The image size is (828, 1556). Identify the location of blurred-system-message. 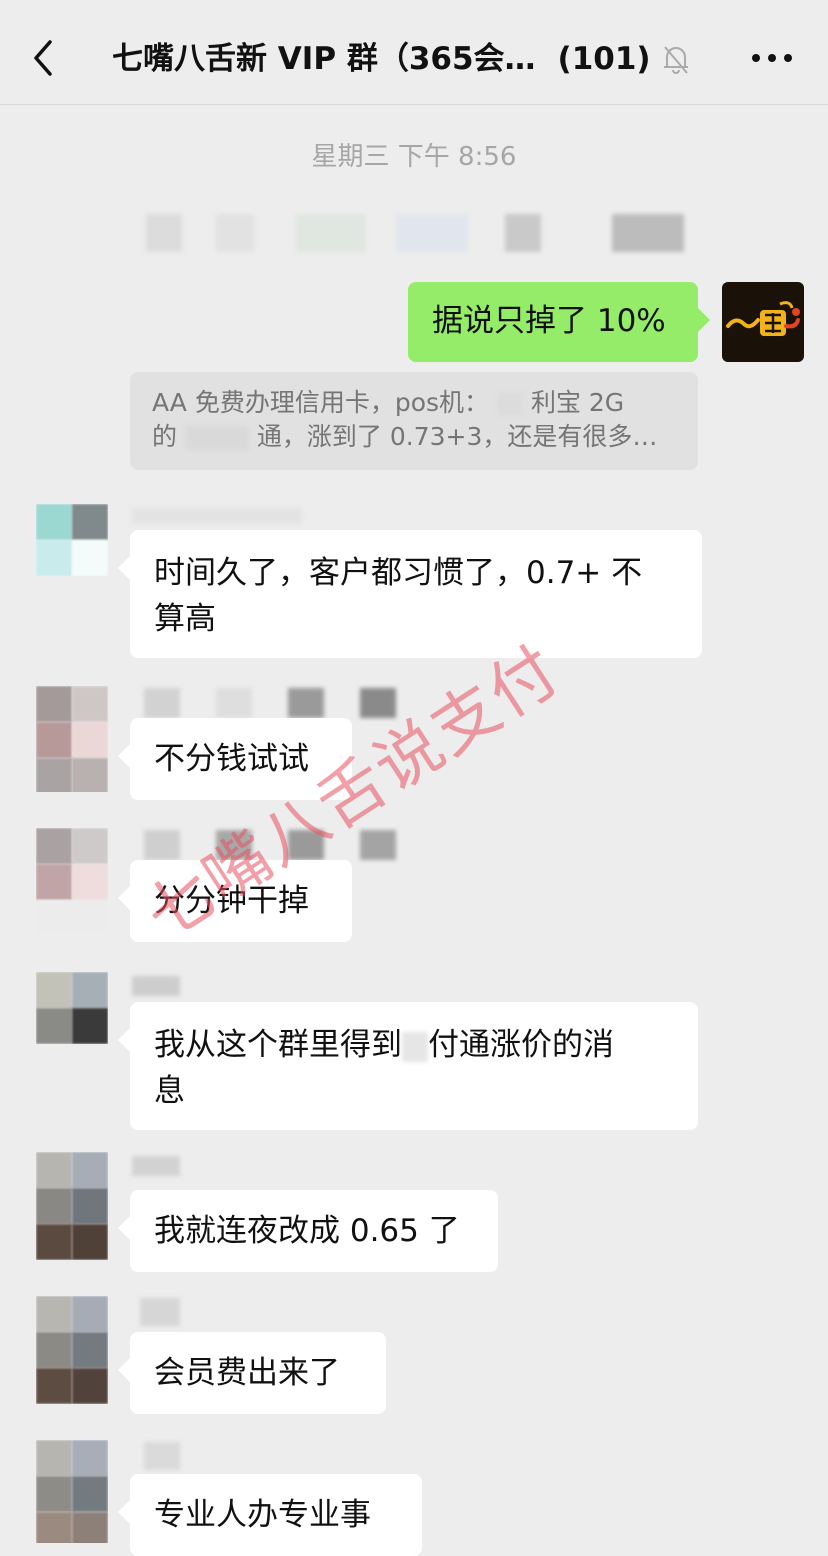
(414, 233).